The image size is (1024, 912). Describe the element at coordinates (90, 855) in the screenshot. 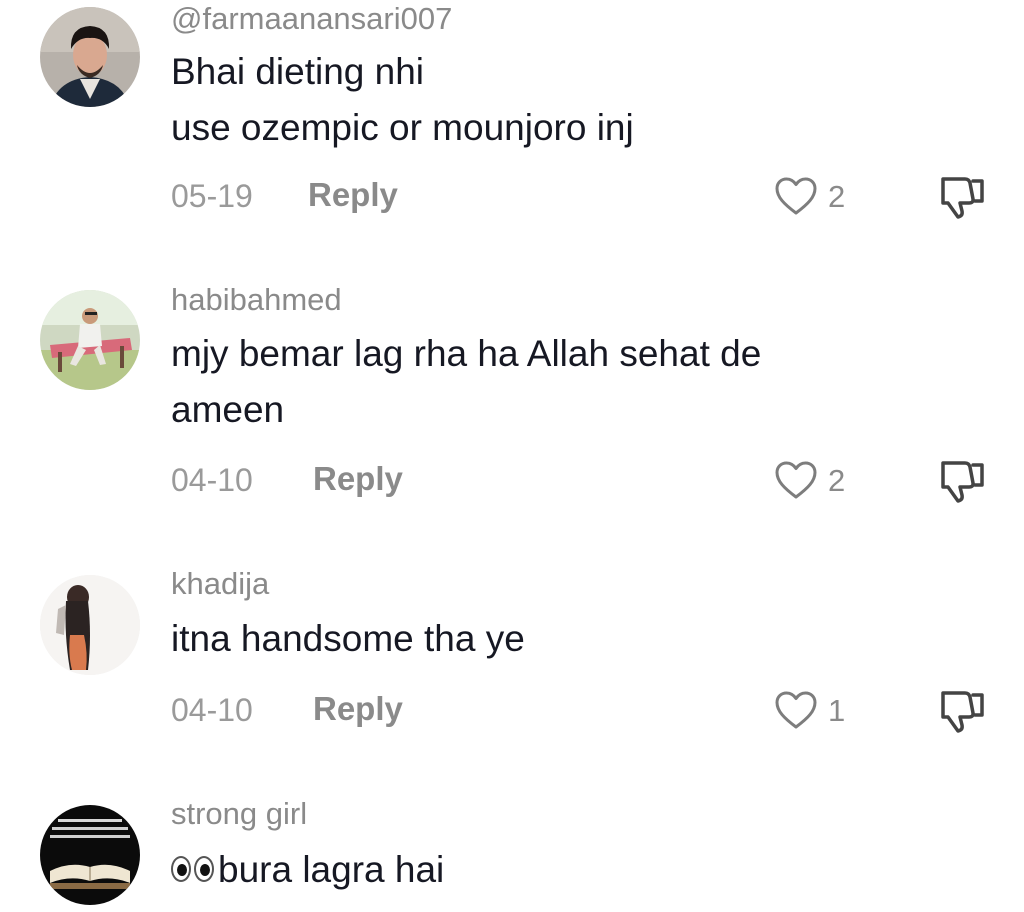

I see `book-and-text-avatar` at that location.